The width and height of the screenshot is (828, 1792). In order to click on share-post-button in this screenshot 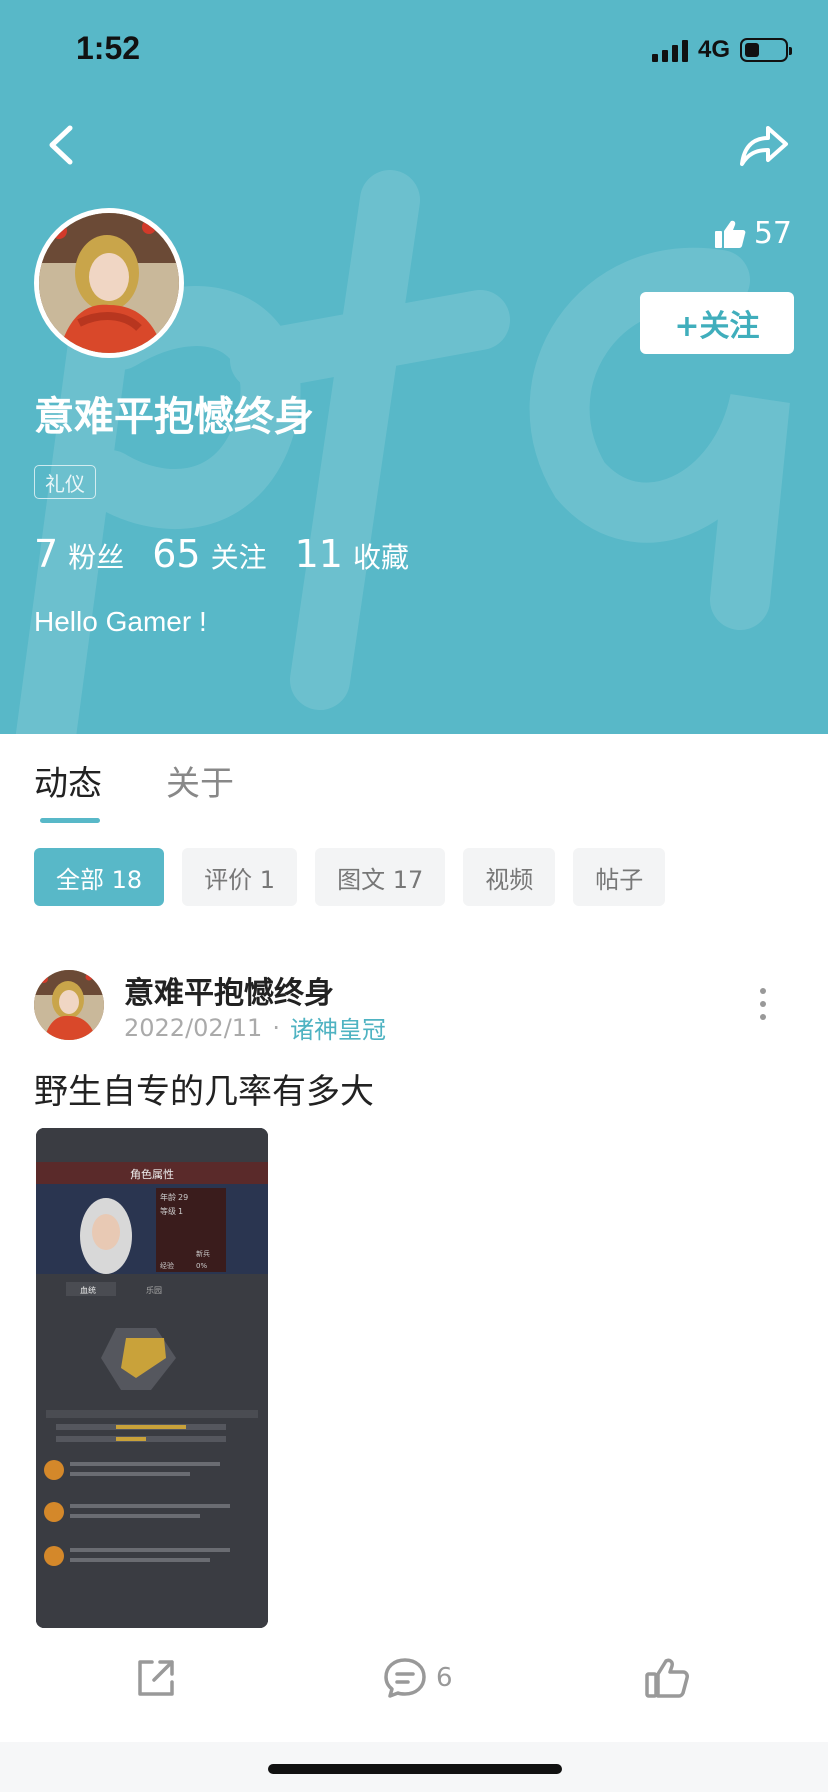, I will do `click(156, 1678)`.